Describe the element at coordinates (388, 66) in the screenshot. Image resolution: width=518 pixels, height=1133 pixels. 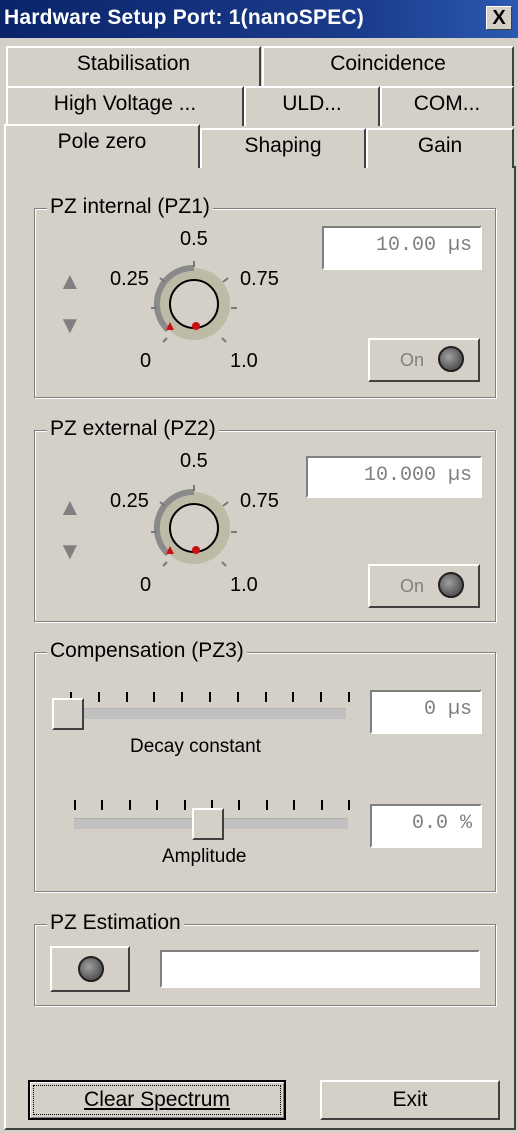
I see `tab-coincidence: Coincidence` at that location.